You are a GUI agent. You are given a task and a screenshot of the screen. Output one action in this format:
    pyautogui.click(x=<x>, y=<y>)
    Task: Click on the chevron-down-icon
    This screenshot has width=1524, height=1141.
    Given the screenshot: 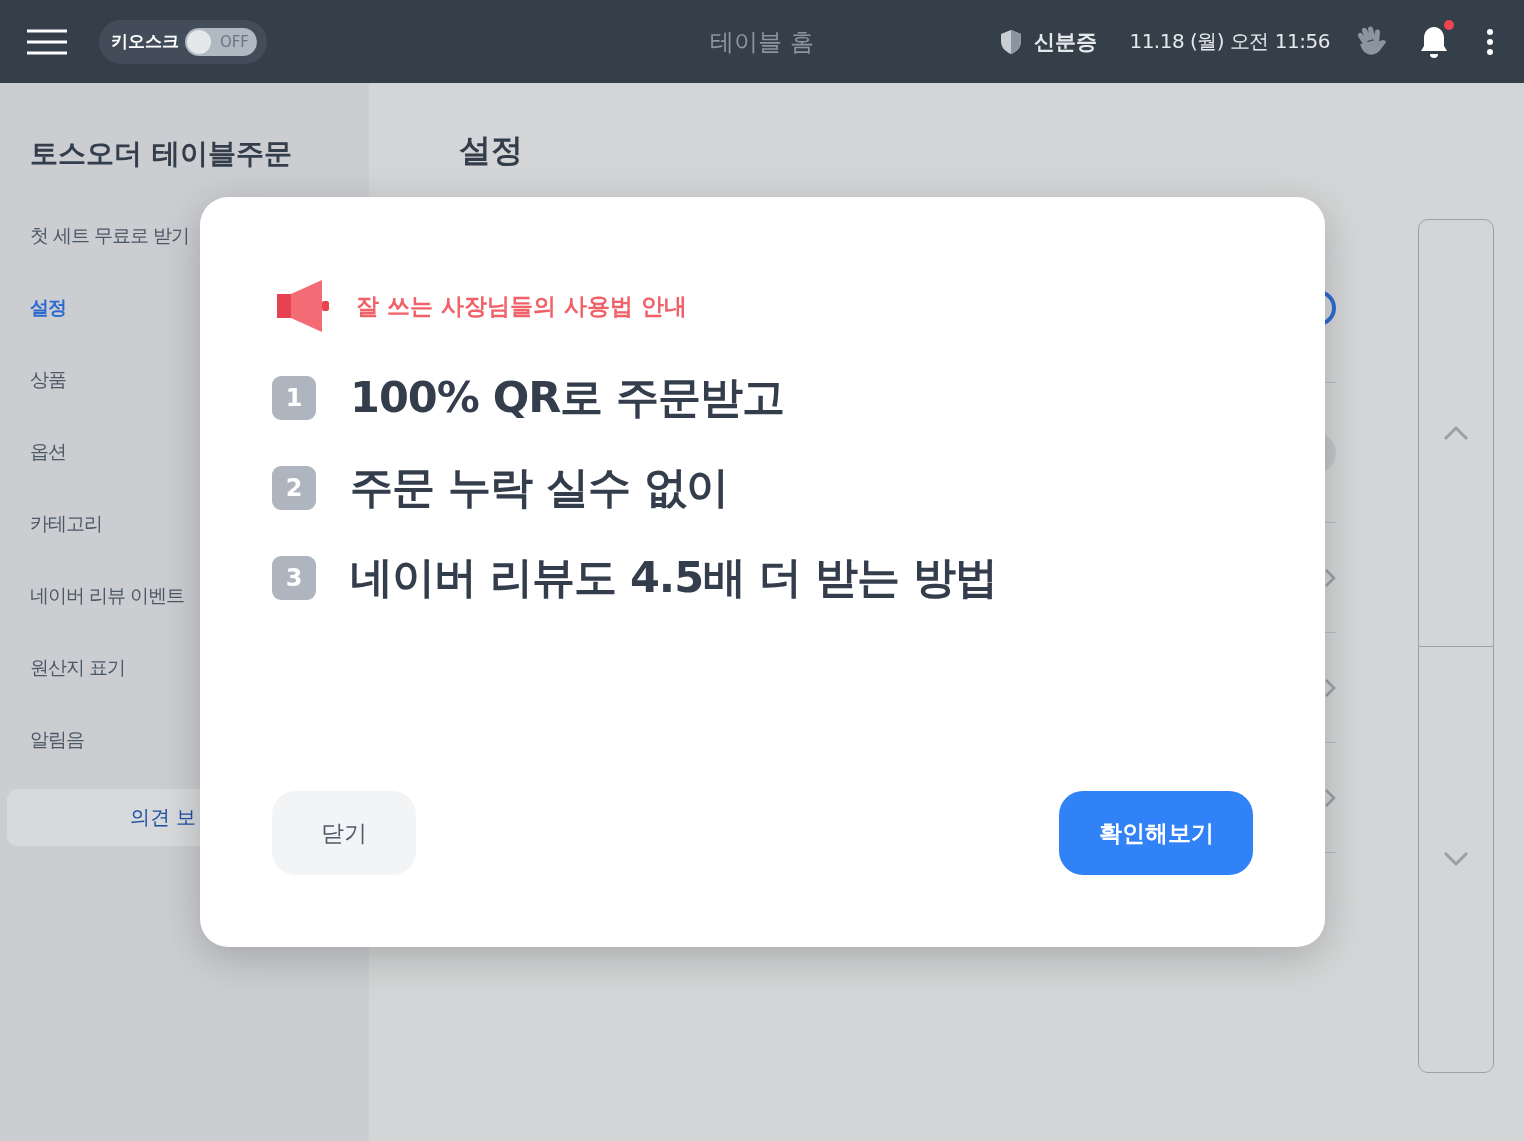 What is the action you would take?
    pyautogui.click(x=1456, y=859)
    